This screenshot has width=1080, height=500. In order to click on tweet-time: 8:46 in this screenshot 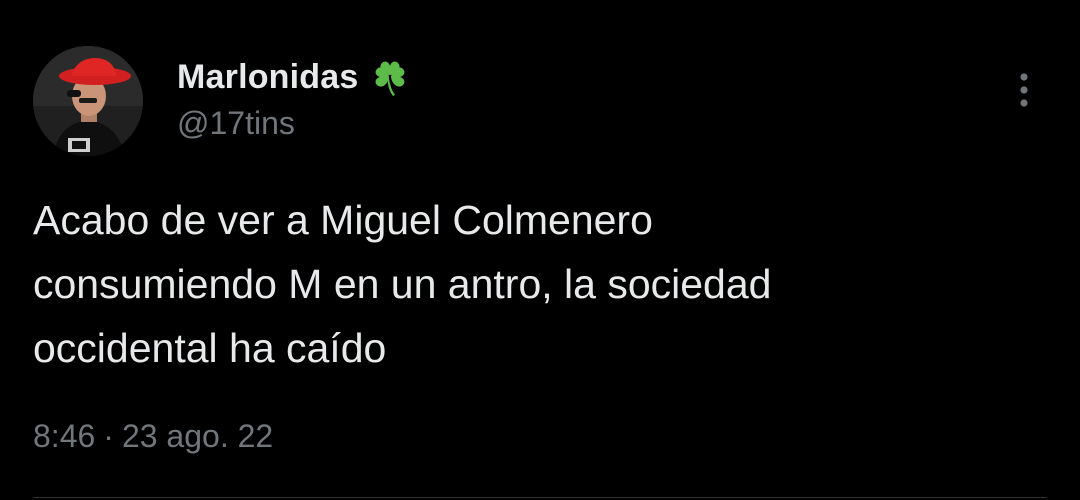, I will do `click(64, 436)`.